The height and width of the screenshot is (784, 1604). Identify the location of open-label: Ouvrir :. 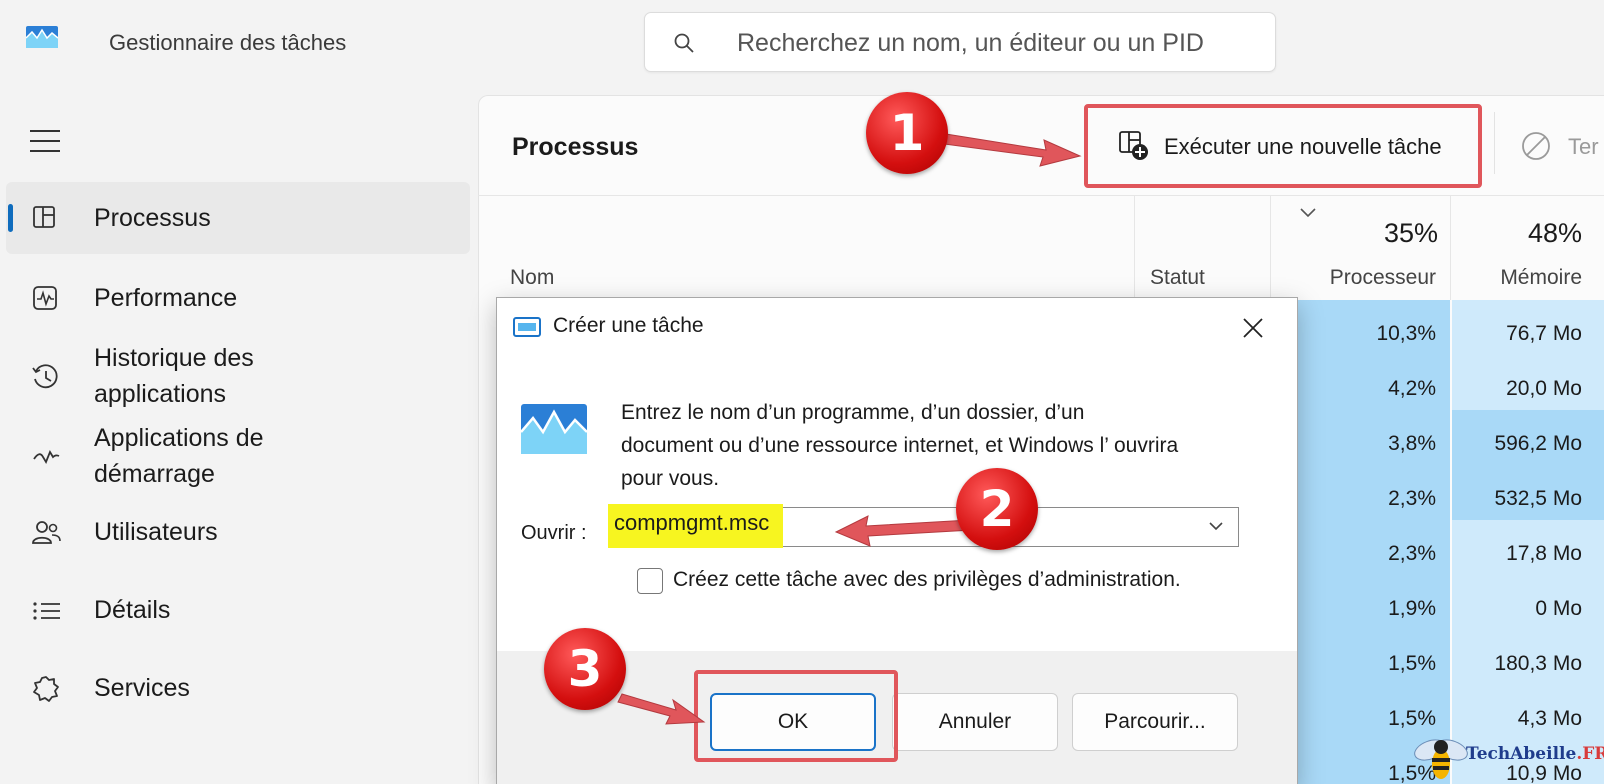
(554, 533).